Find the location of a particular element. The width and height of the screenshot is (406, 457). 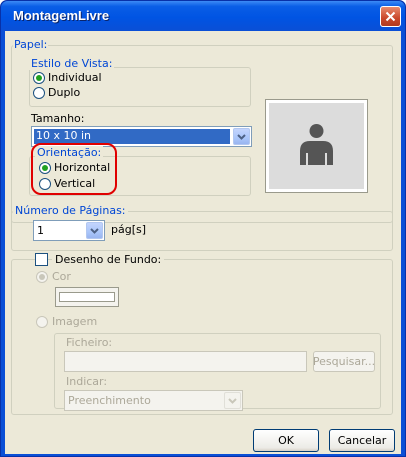

cancel-label: Cancelar is located at coordinates (362, 440).